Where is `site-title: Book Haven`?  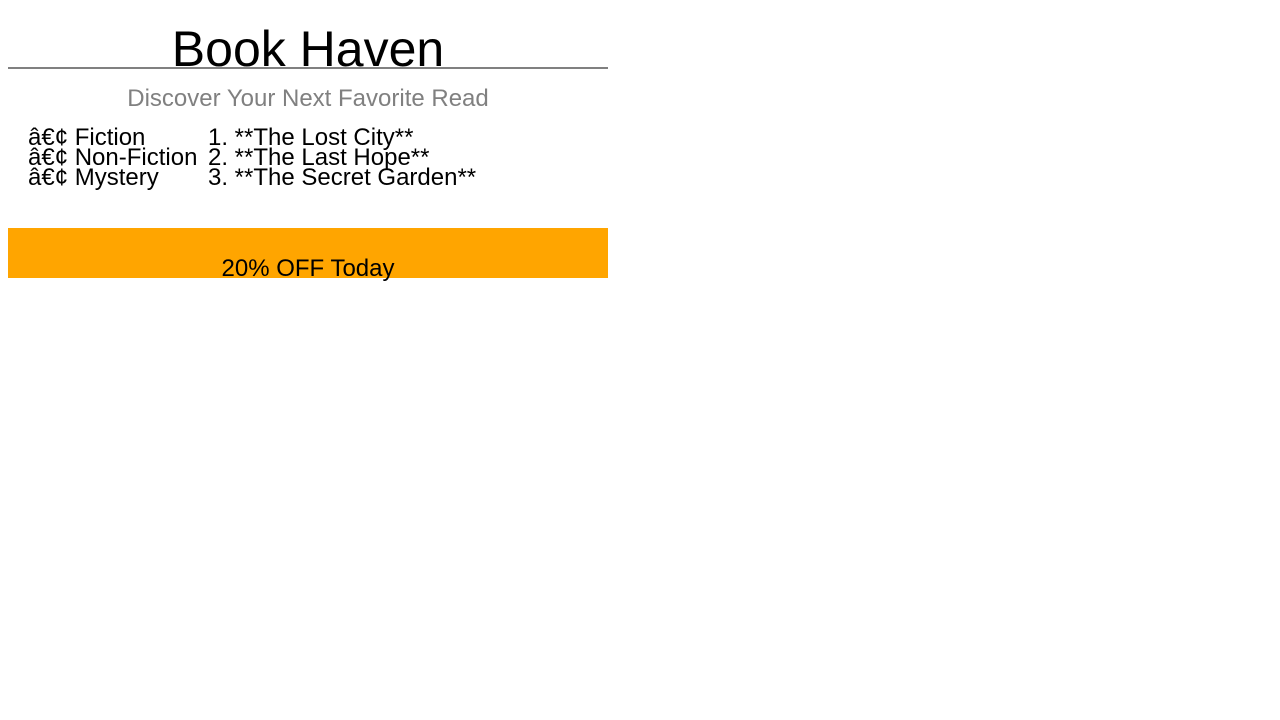 site-title: Book Haven is located at coordinates (308, 49).